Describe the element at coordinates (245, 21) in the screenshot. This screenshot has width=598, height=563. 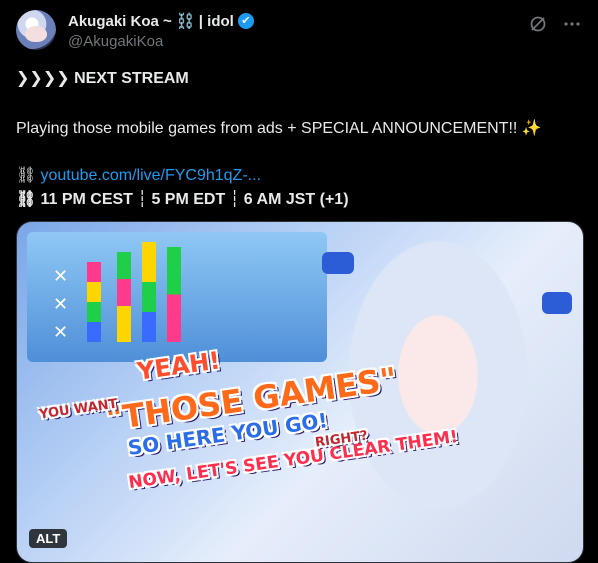
I see `verified-badge-icon: ✔` at that location.